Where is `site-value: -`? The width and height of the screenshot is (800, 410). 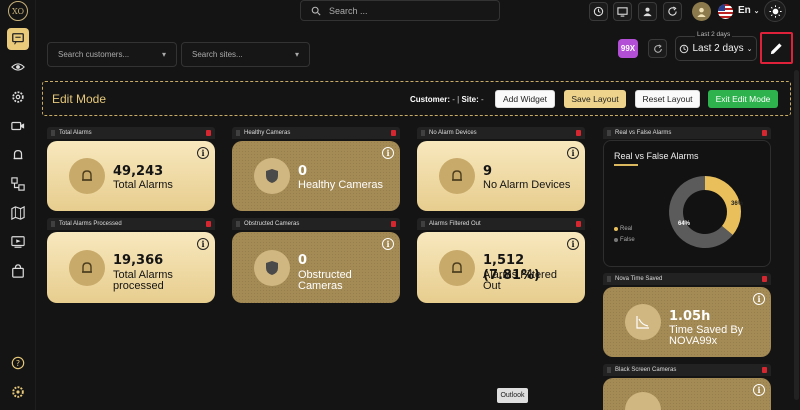
site-value: - is located at coordinates (482, 99).